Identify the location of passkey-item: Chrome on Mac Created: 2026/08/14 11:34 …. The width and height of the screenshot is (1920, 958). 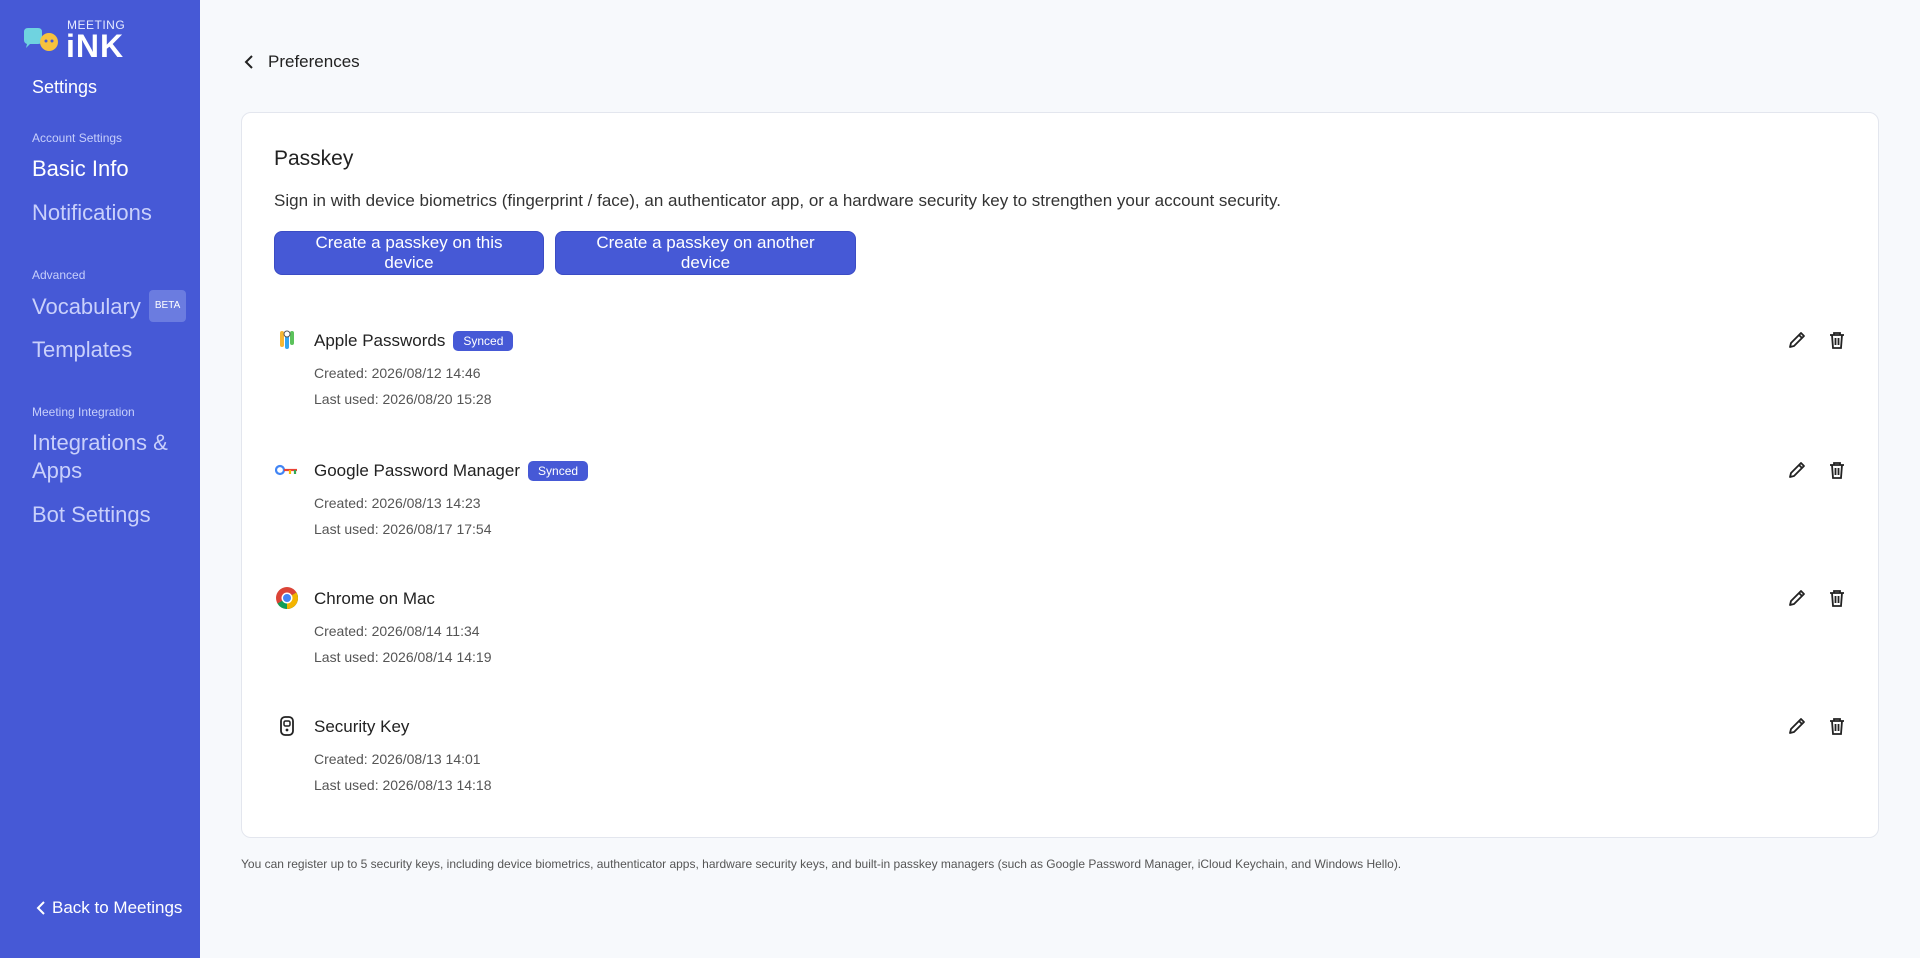
(1062, 631).